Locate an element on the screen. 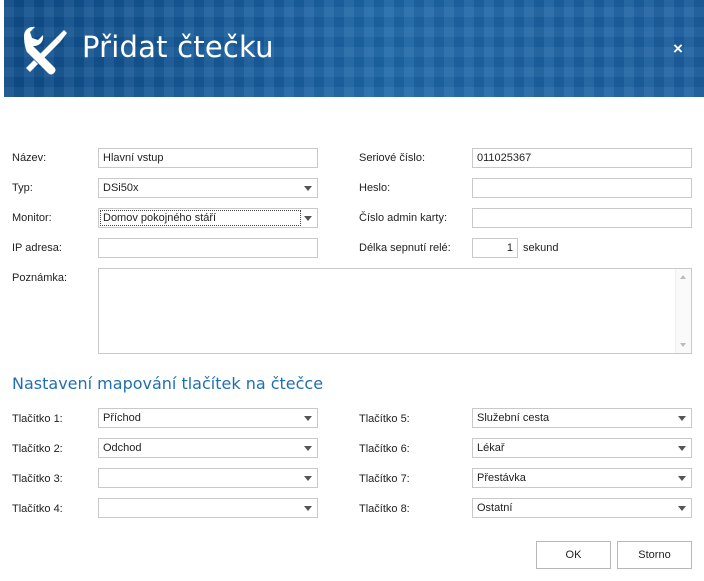 This screenshot has width=704, height=581. nazev-input: Hlavní vstup is located at coordinates (208, 158).